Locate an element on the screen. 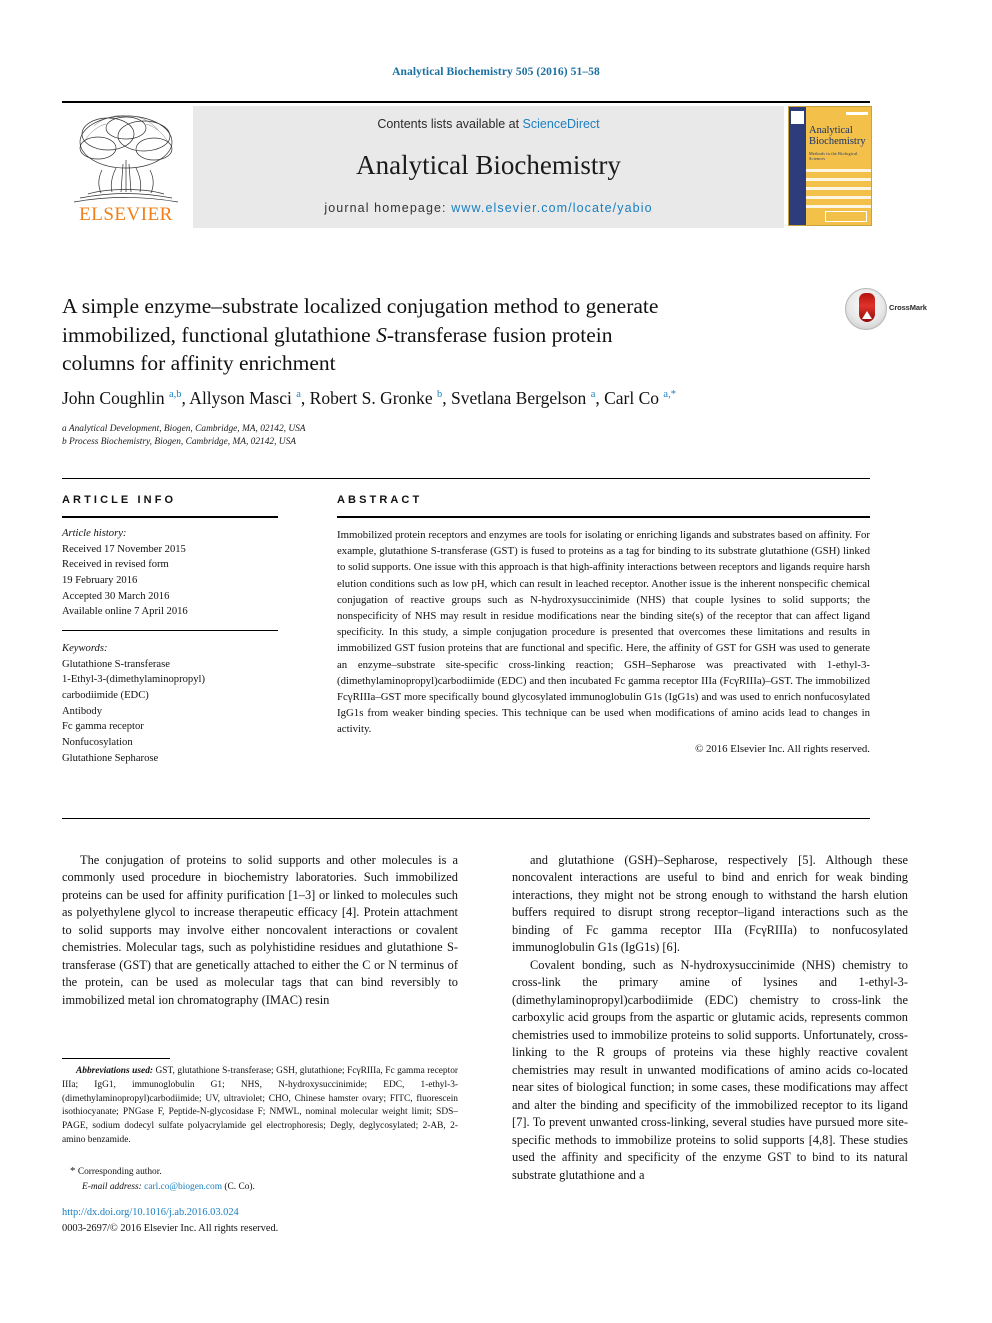  cover-bottom-box is located at coordinates (846, 216).